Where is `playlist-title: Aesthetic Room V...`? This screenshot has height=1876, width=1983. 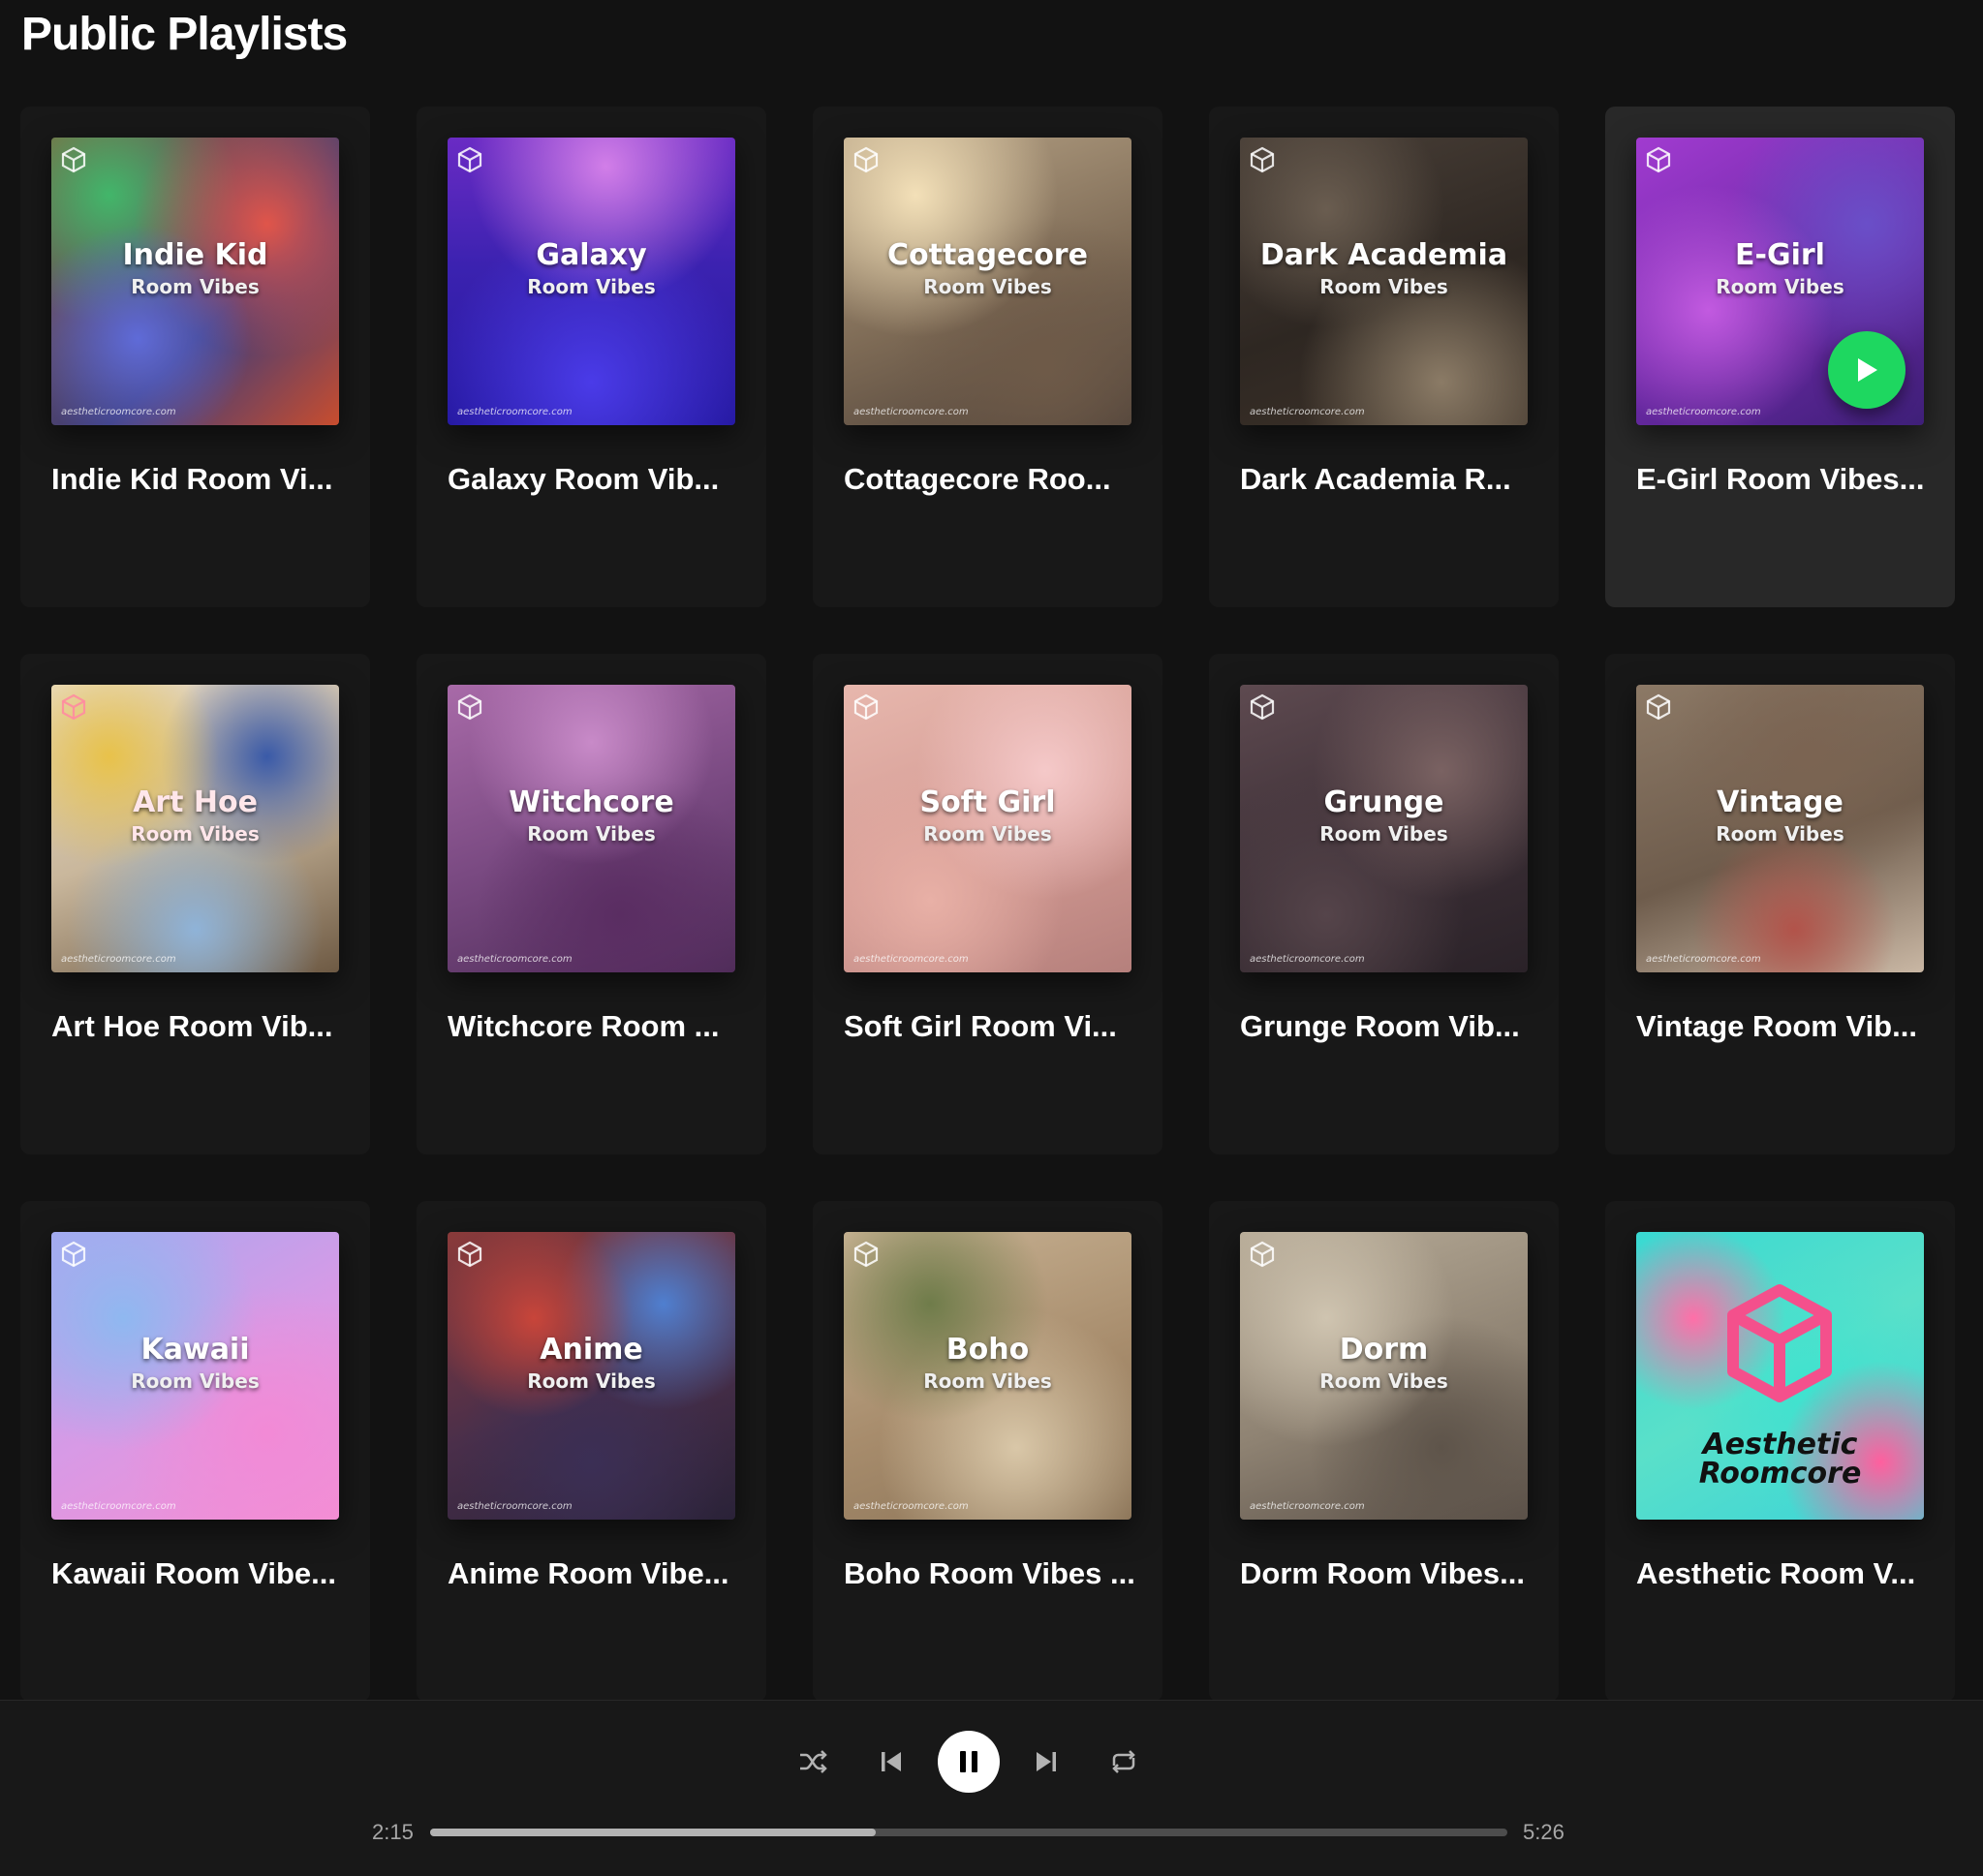 playlist-title: Aesthetic Room V... is located at coordinates (1782, 1574).